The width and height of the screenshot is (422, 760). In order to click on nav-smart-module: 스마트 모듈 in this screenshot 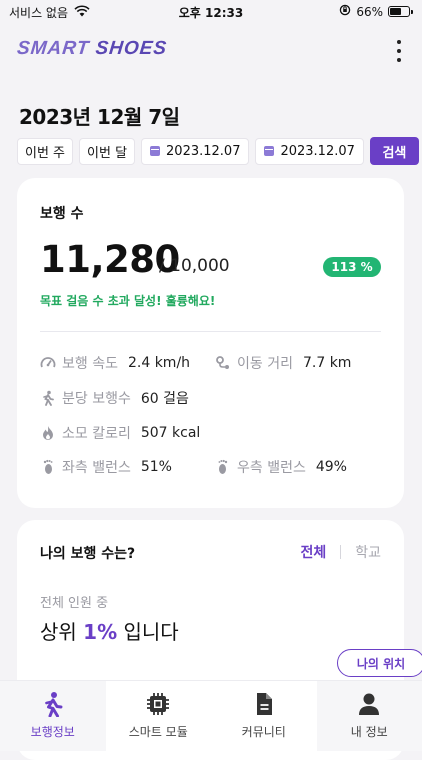, I will do `click(159, 716)`.